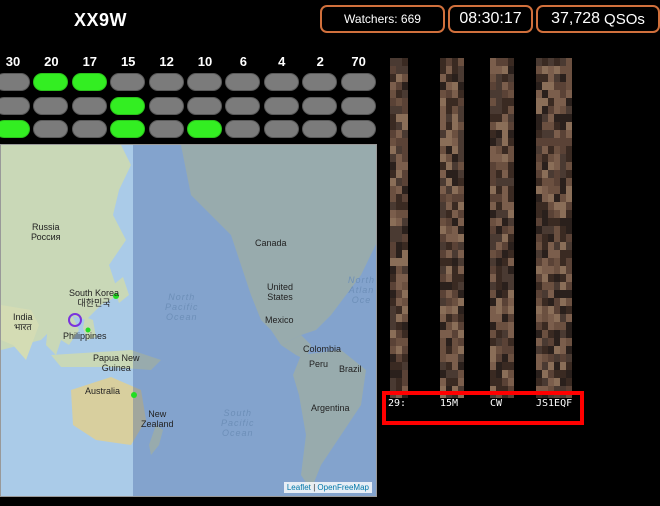 This screenshot has width=660, height=506. Describe the element at coordinates (85, 336) in the screenshot. I see `label-philippines: Philippines` at that location.